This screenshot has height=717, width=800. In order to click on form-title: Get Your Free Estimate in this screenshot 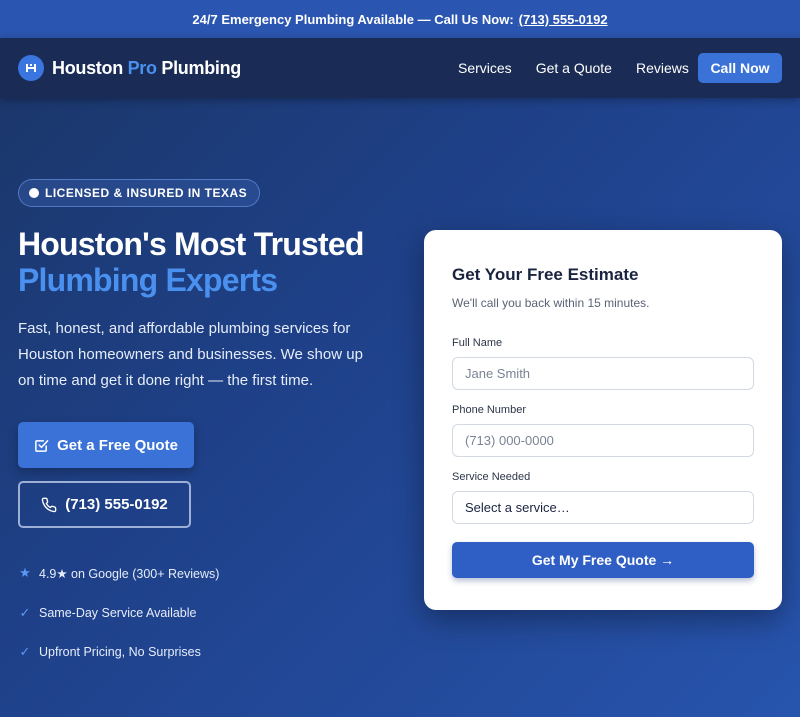, I will do `click(545, 274)`.